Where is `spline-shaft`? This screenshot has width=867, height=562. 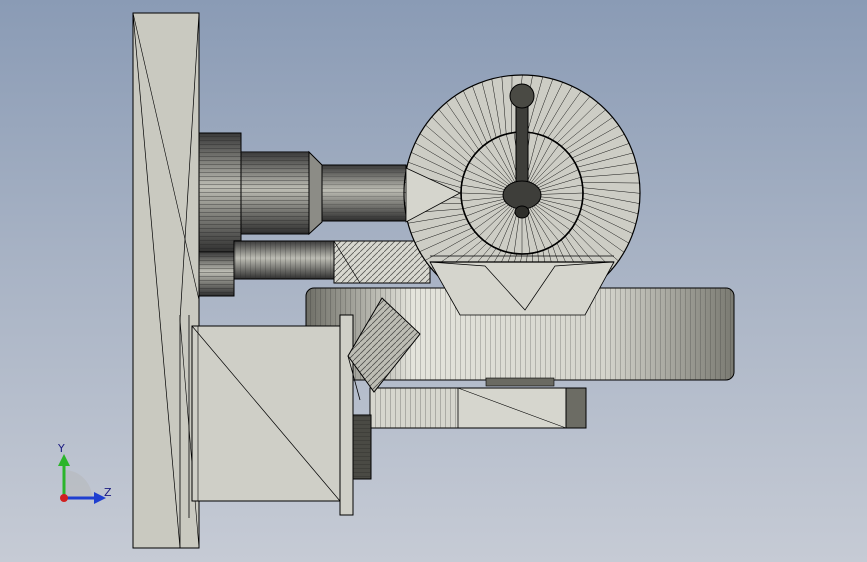
spline-shaft is located at coordinates (362, 447).